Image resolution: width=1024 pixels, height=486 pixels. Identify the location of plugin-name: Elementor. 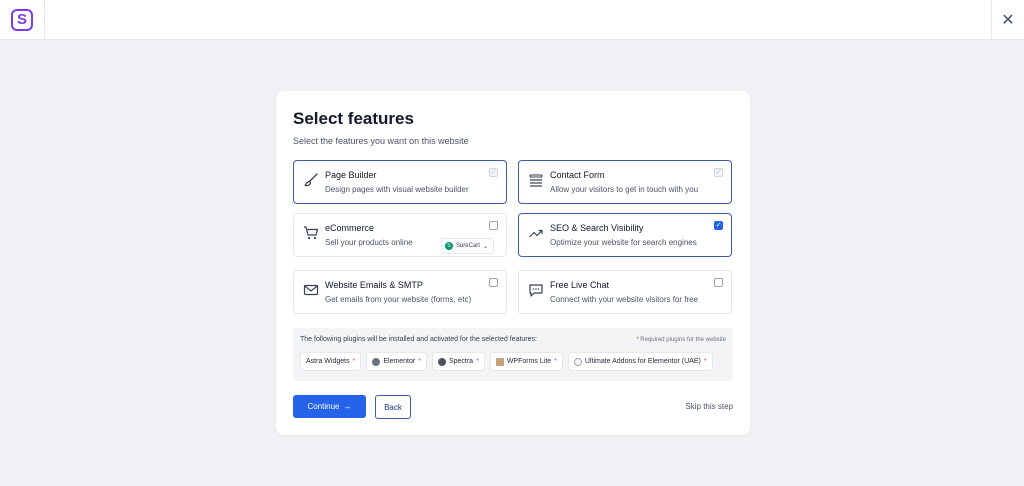
(399, 361).